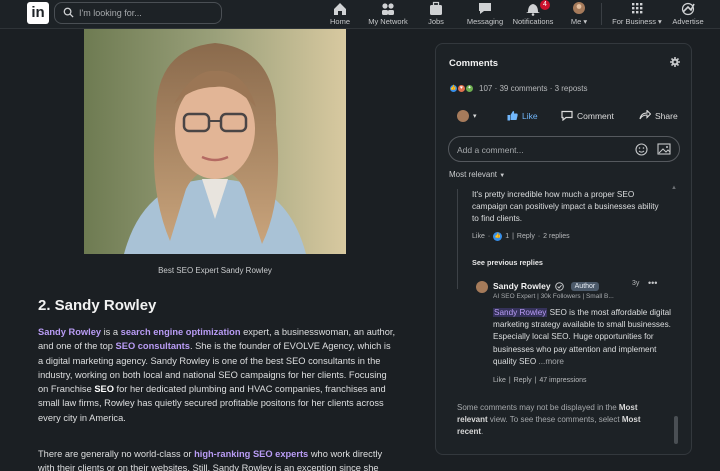  I want to click on nav-label: My Network, so click(388, 21).